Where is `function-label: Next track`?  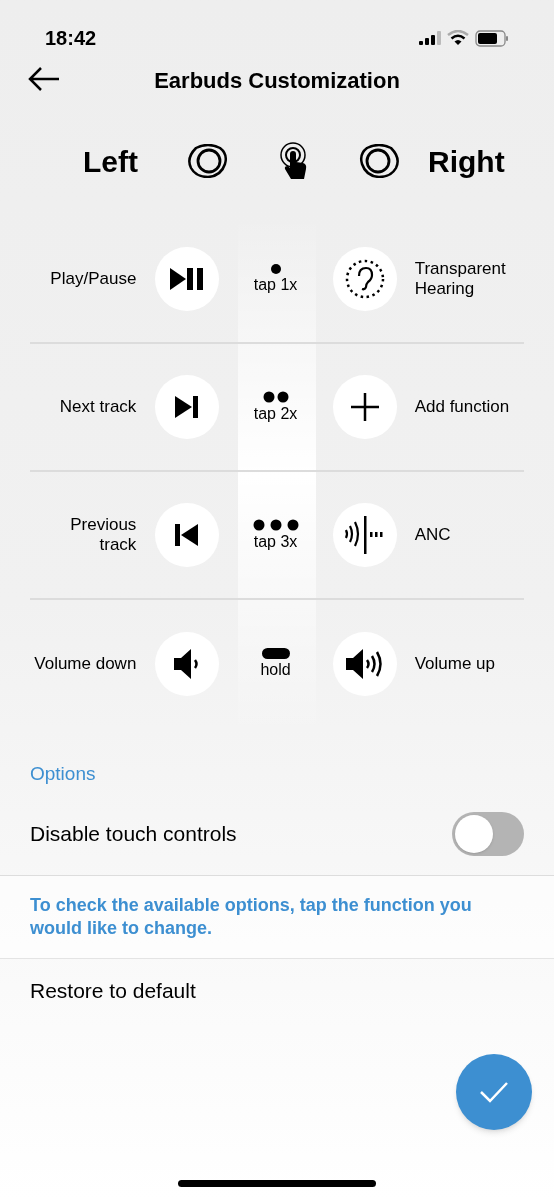 function-label: Next track is located at coordinates (97, 407).